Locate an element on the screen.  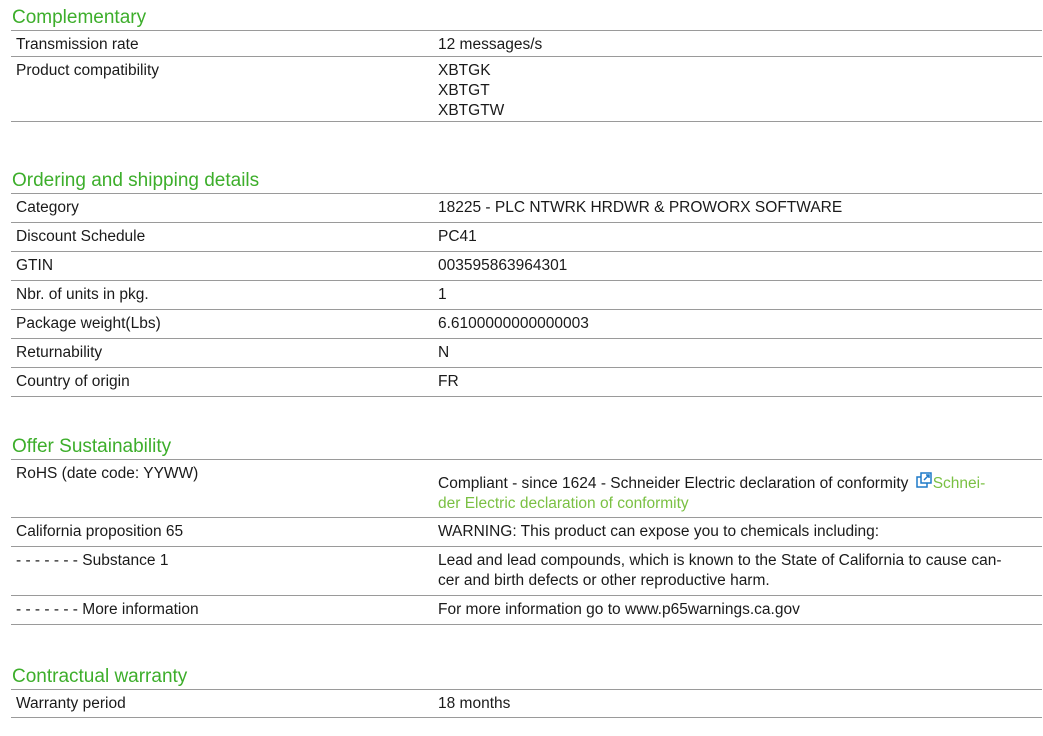
compat-item: XBTGT is located at coordinates (464, 90).